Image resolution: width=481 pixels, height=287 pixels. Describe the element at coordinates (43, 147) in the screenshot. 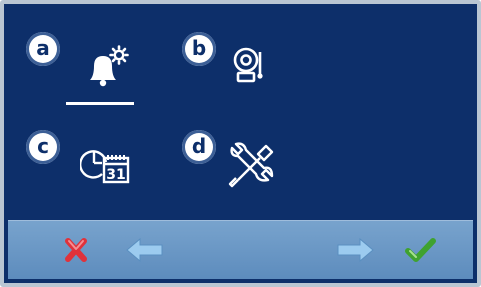

I see `menu-badge-c: c` at that location.